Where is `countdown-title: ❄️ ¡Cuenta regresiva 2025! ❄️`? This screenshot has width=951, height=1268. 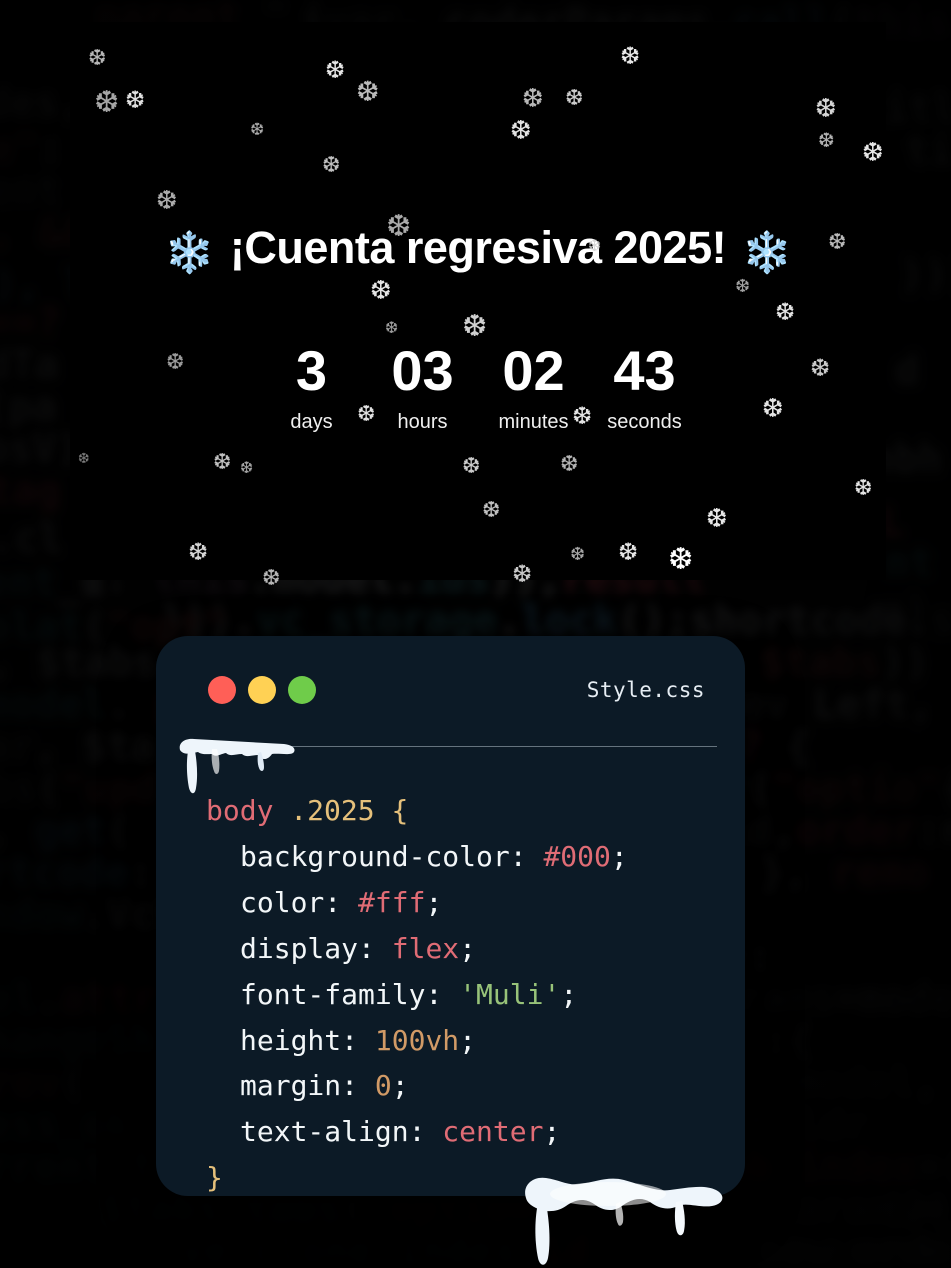 countdown-title: ❄️ ¡Cuenta regresiva 2025! ❄️ is located at coordinates (478, 249).